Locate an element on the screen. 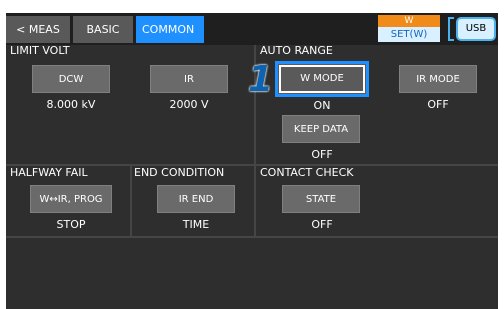 This screenshot has width=504, height=309. dcw-value: 8.000 kV is located at coordinates (71, 104).